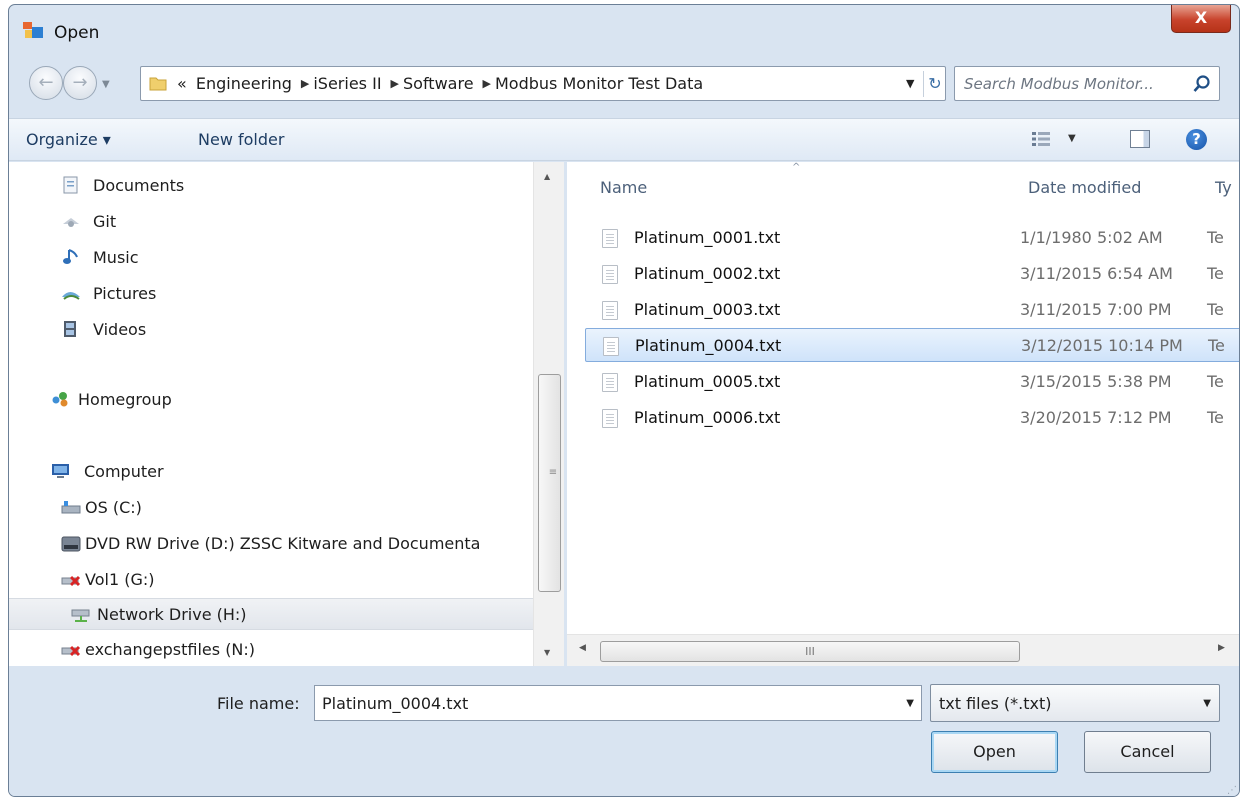 This screenshot has width=1248, height=803. I want to click on breadcrumb-item-current-folder: Modbus Monitor Test Data, so click(599, 83).